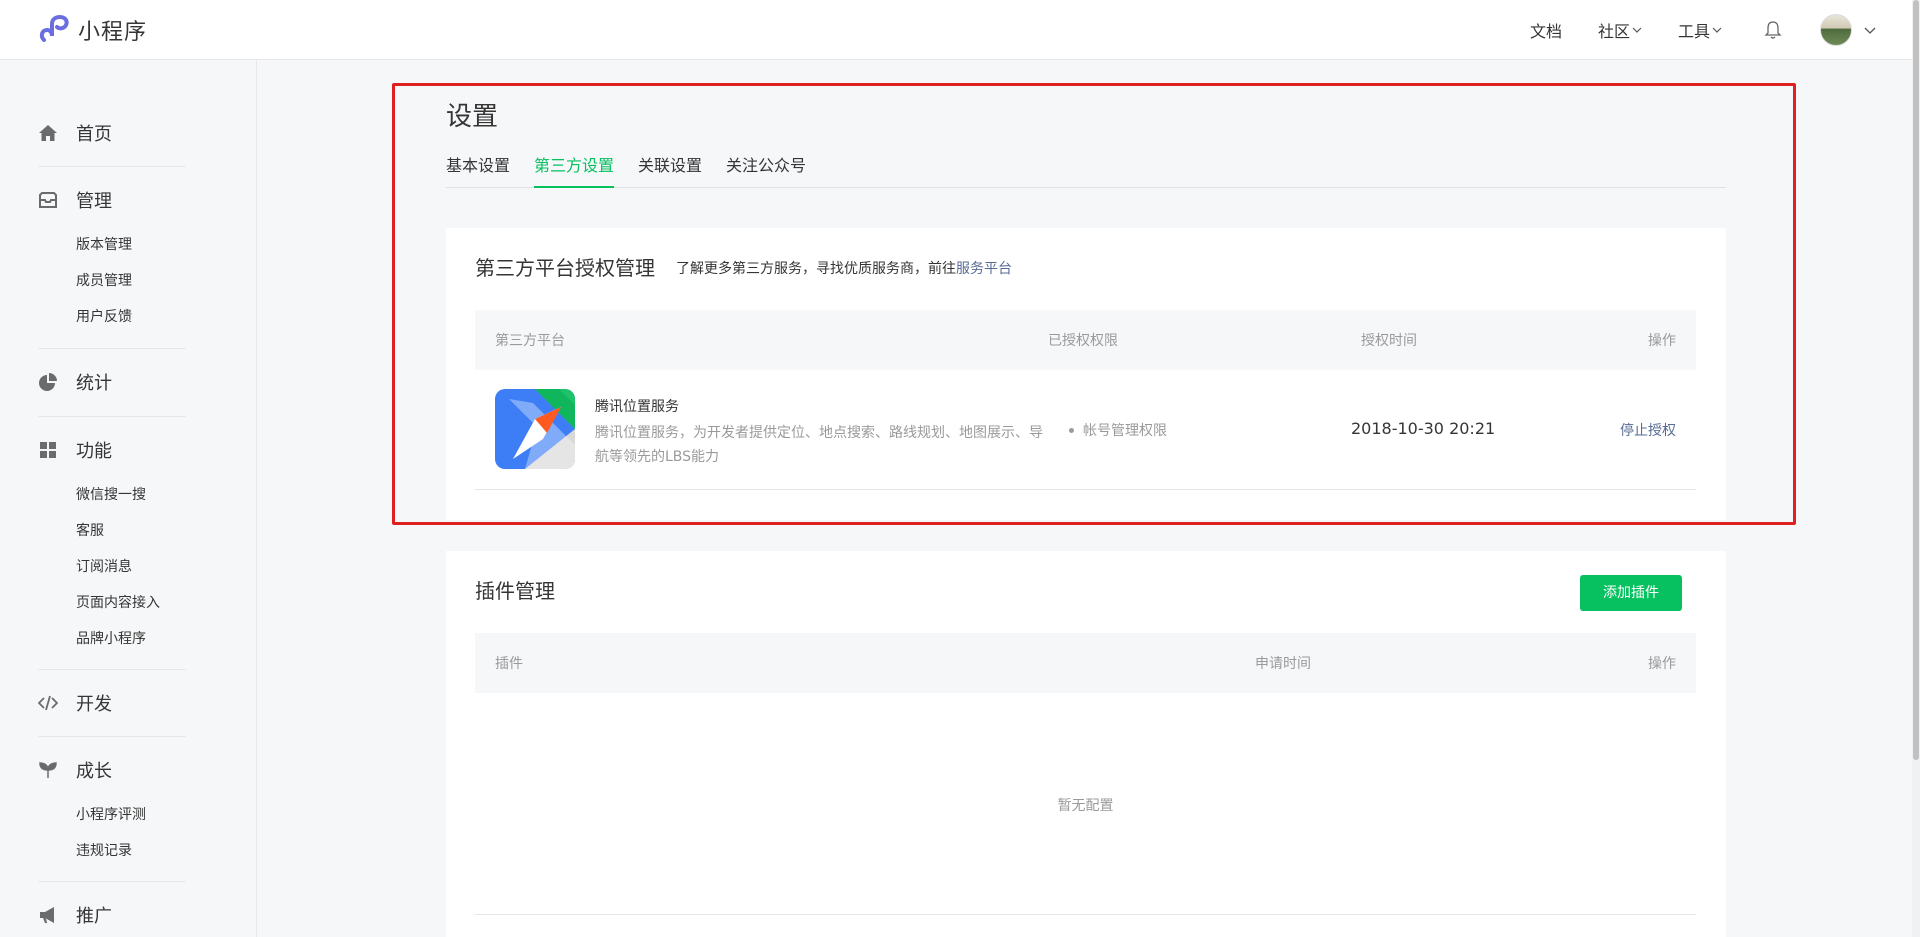 The image size is (1920, 937). What do you see at coordinates (472, 117) in the screenshot?
I see `page-title: 设置` at bounding box center [472, 117].